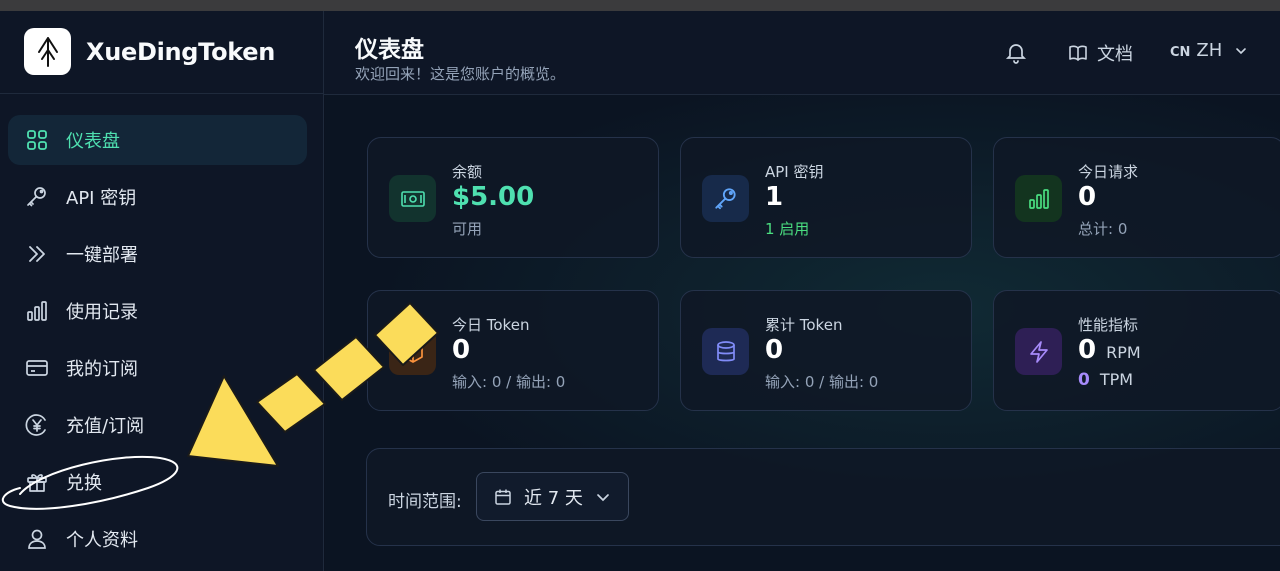 The width and height of the screenshot is (1280, 571). Describe the element at coordinates (102, 255) in the screenshot. I see `sidebar-item-label: 一键部署` at that location.